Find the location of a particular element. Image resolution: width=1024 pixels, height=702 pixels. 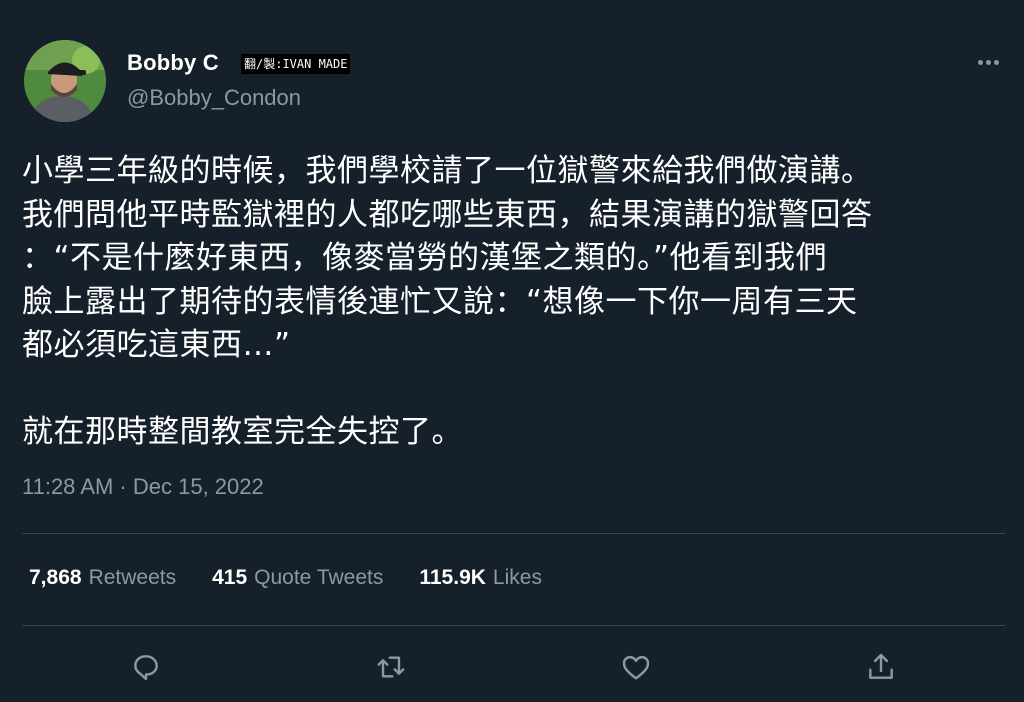

share-icon is located at coordinates (881, 666).